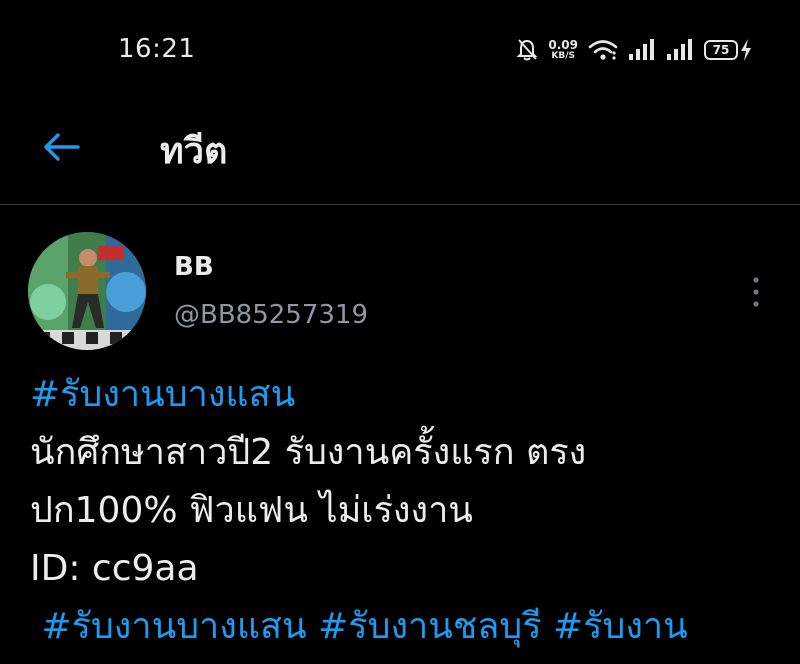  I want to click on more-vertical-icon, so click(756, 292).